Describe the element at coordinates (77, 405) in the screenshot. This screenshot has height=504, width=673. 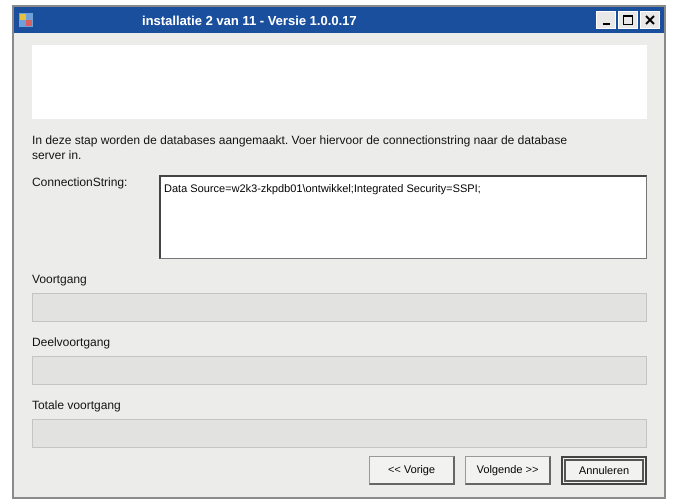
I see `progress-label: Totale voortgang` at that location.